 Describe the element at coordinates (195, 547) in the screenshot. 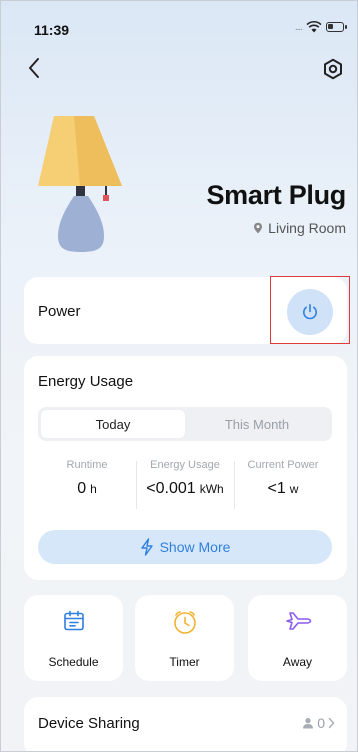

I see `show-more-label: Show More` at that location.